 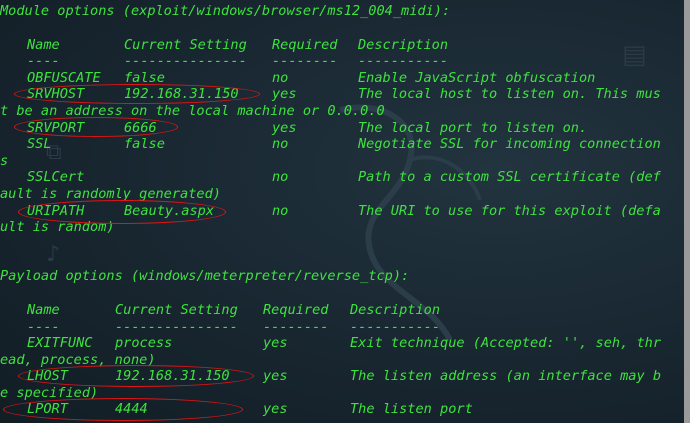 What do you see at coordinates (509, 144) in the screenshot?
I see `option-description: Negotiate SSL for incoming connection` at bounding box center [509, 144].